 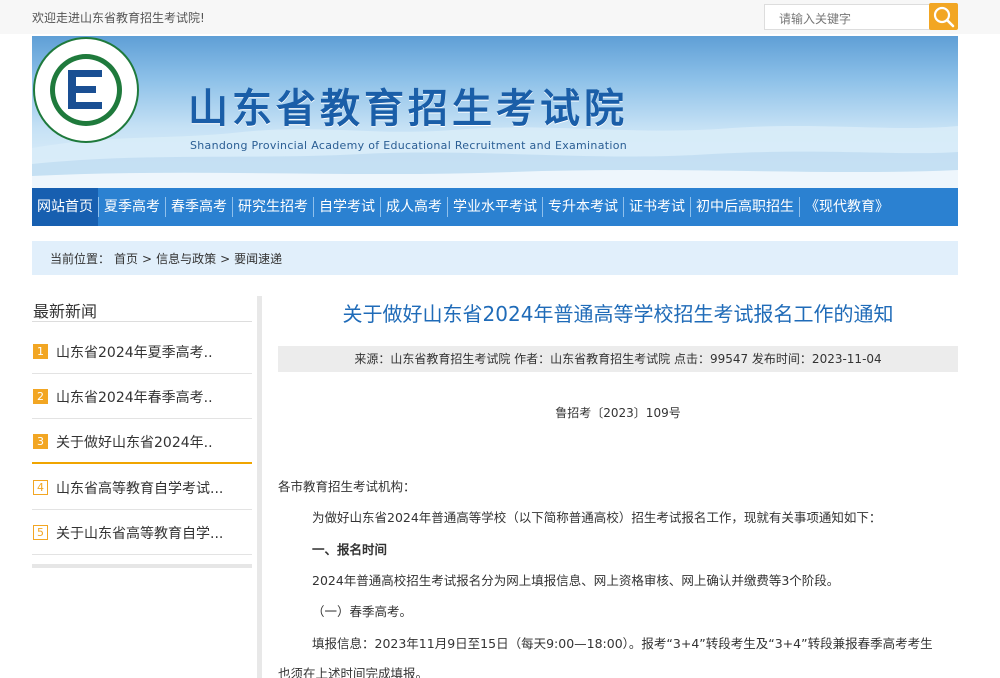 What do you see at coordinates (362, 611) in the screenshot?
I see `article-subheading: （一）春季高考。` at bounding box center [362, 611].